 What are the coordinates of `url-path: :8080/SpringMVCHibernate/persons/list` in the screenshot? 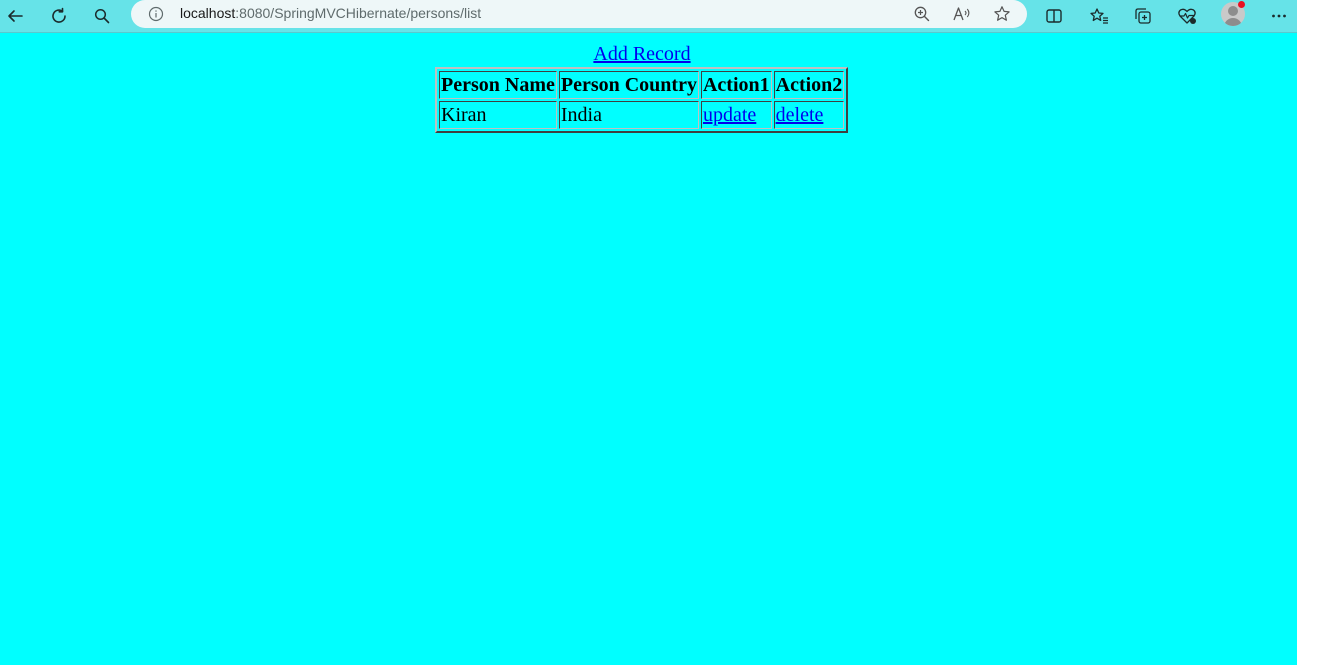 It's located at (358, 13).